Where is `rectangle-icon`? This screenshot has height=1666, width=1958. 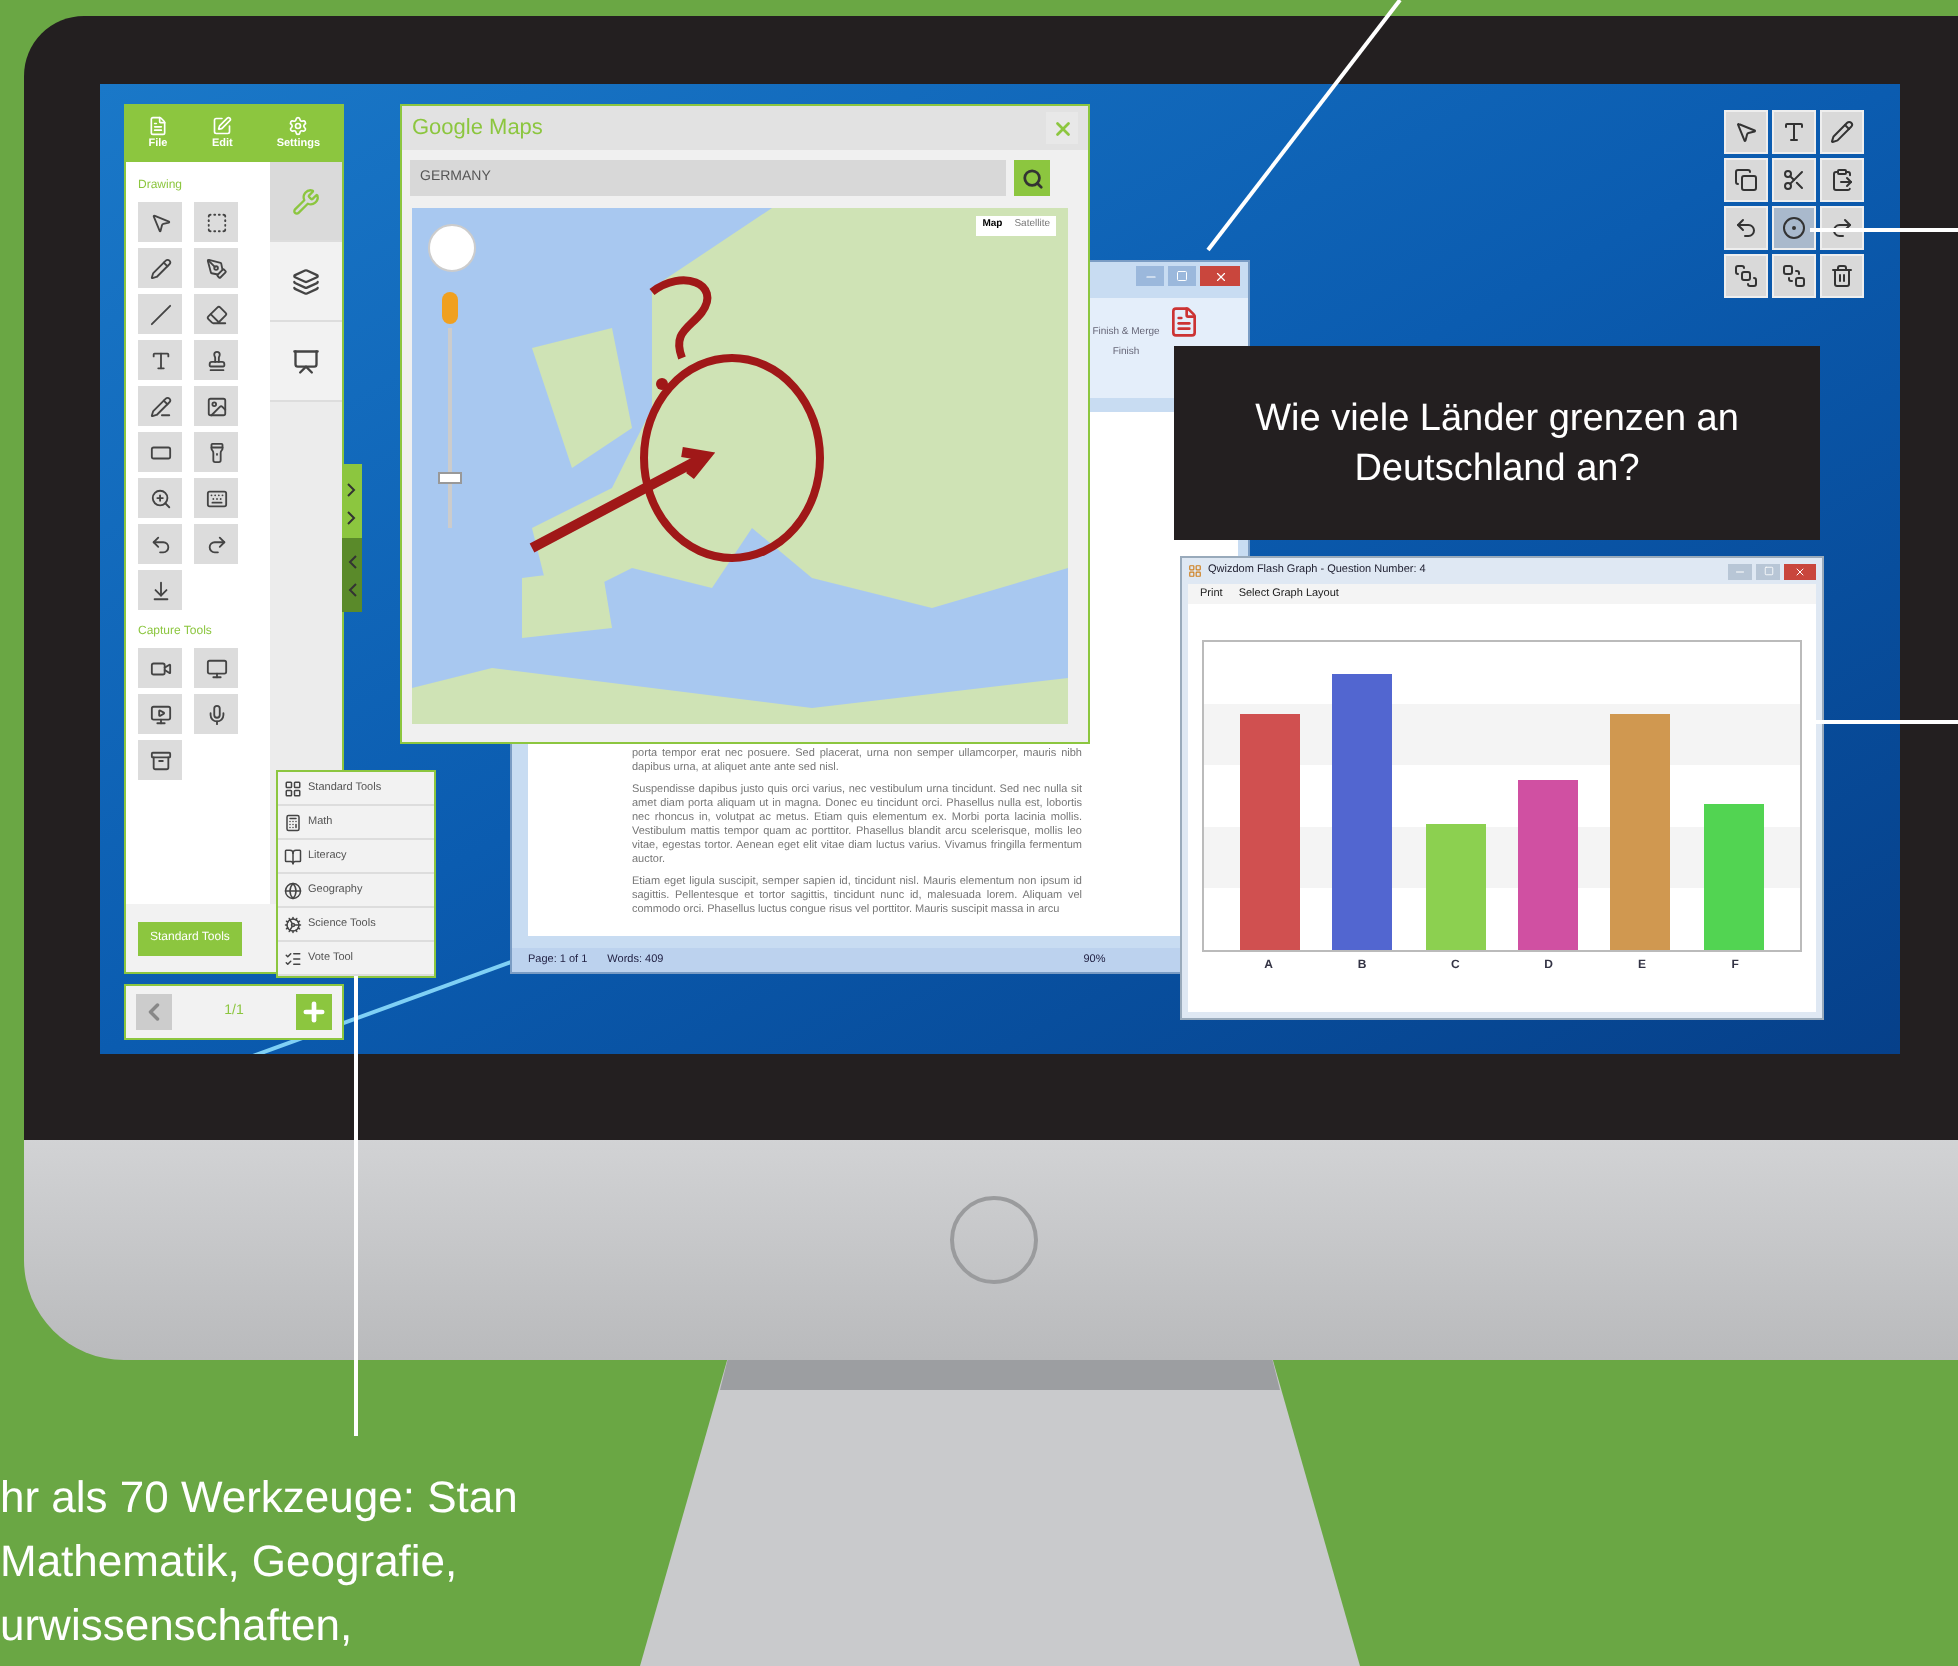 rectangle-icon is located at coordinates (160, 452).